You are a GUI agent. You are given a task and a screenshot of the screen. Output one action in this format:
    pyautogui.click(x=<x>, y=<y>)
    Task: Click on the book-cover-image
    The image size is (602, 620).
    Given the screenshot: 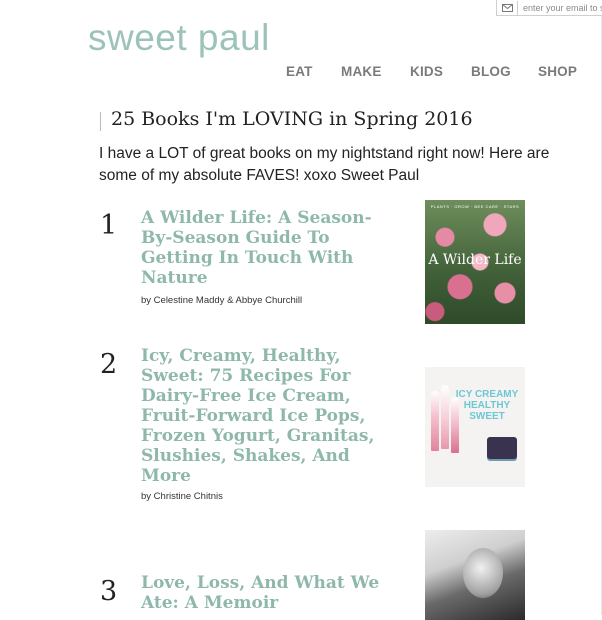 What is the action you would take?
    pyautogui.click(x=475, y=575)
    